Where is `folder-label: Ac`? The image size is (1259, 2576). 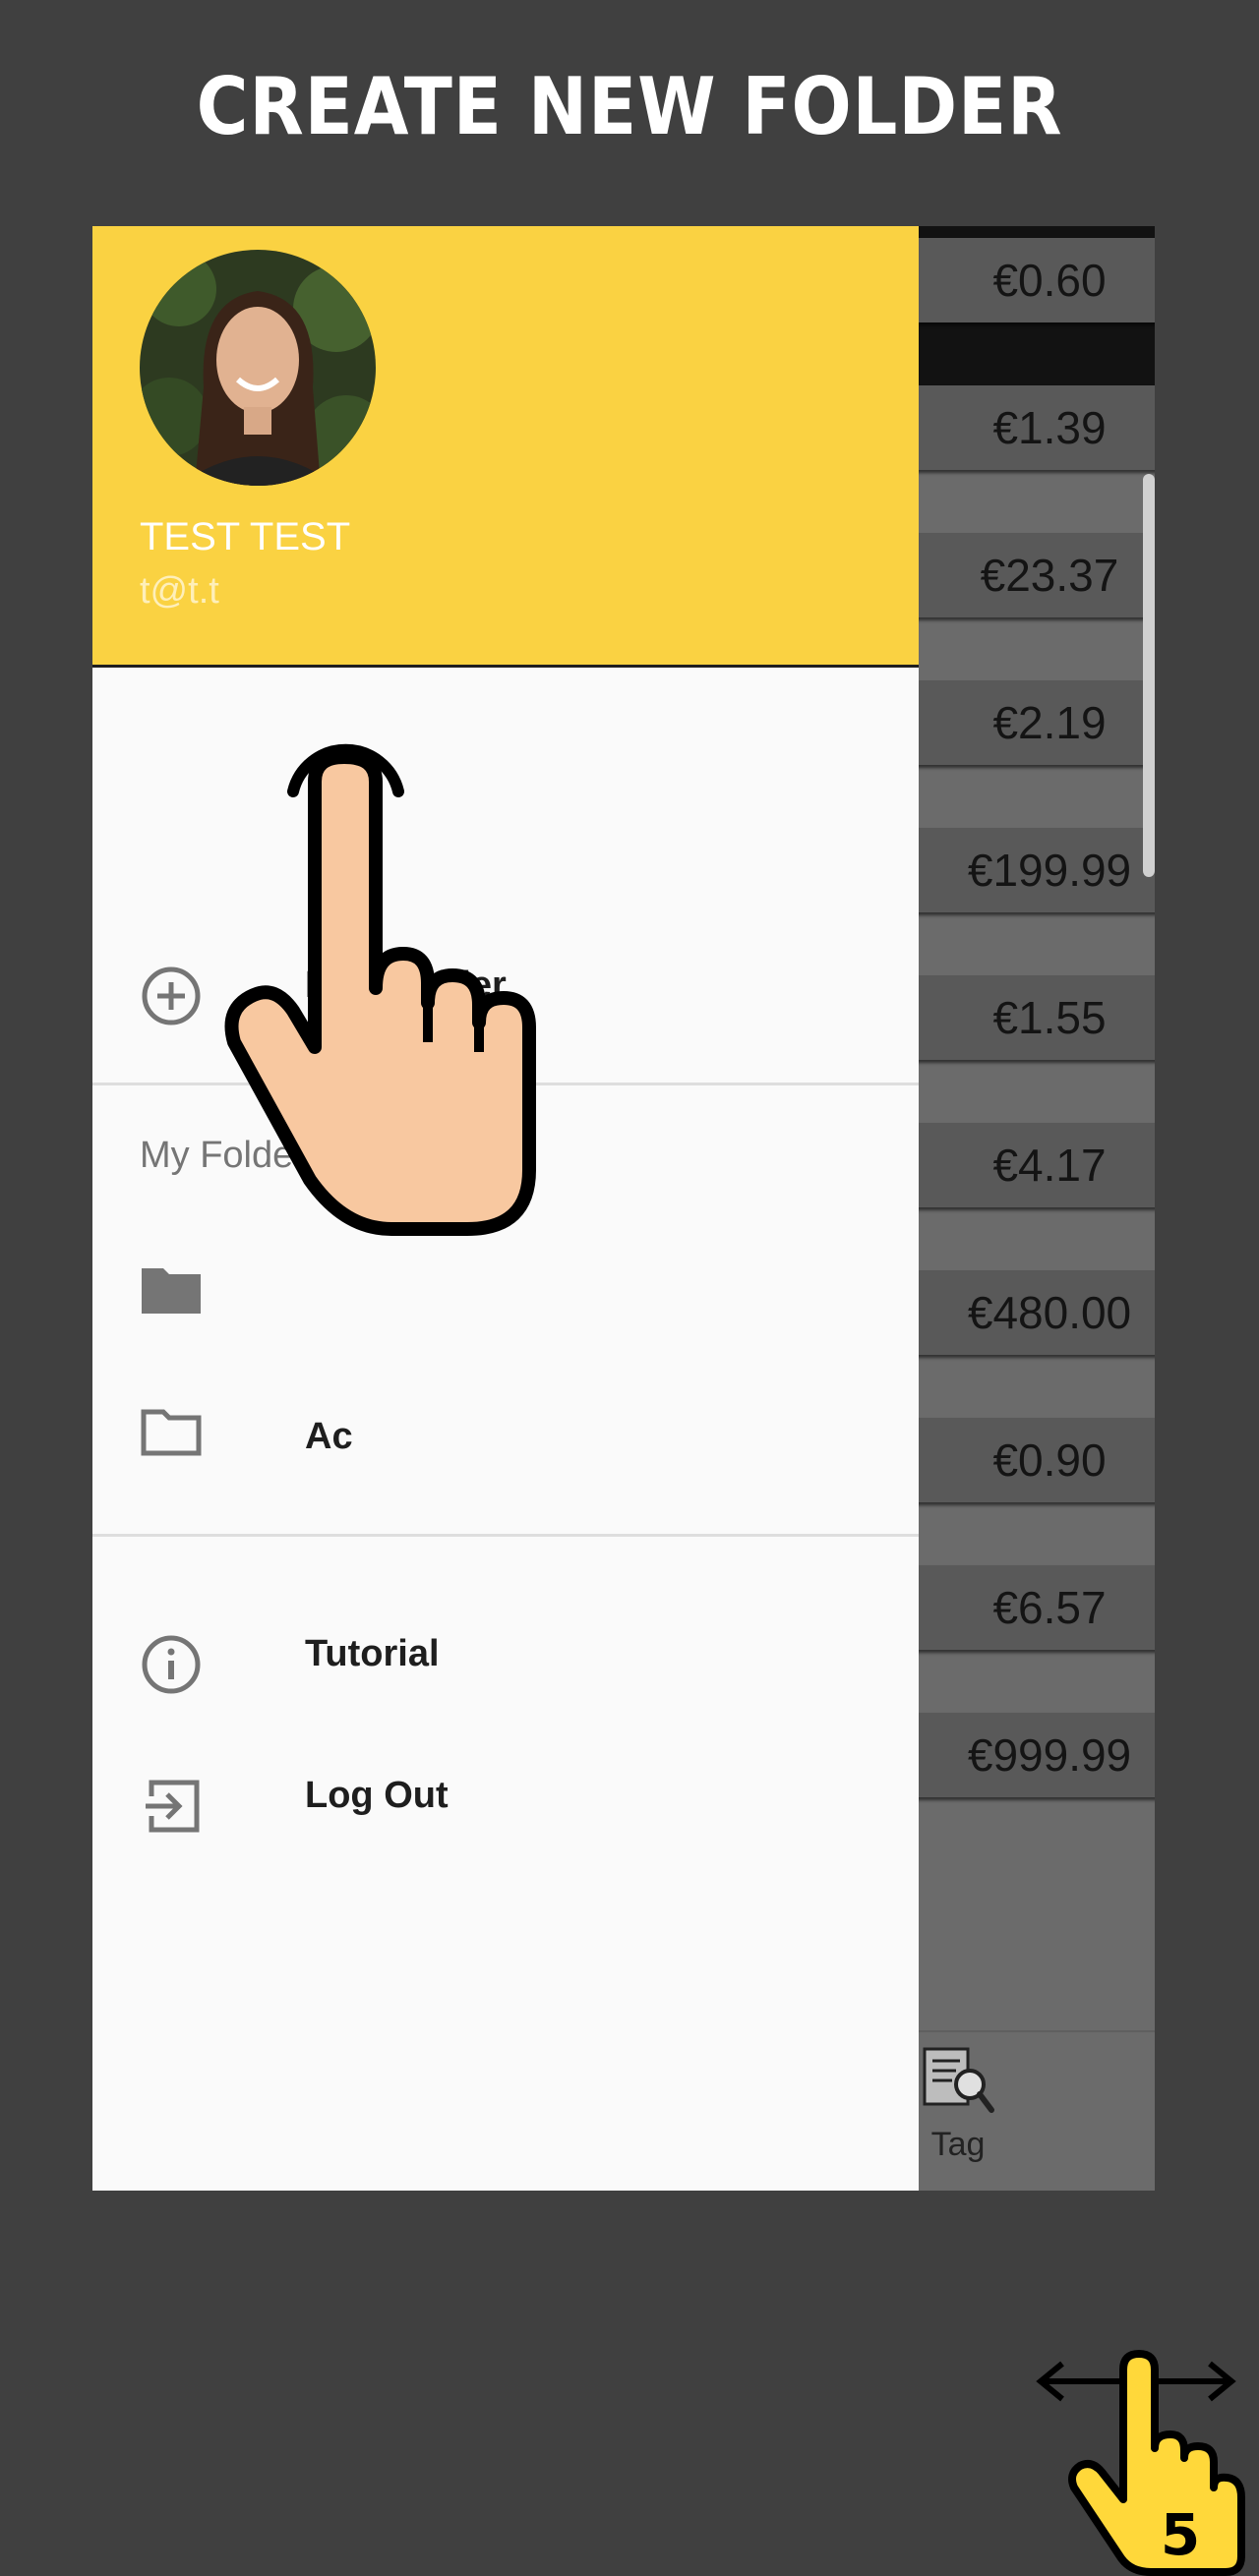
folder-label: Ac is located at coordinates (329, 1436).